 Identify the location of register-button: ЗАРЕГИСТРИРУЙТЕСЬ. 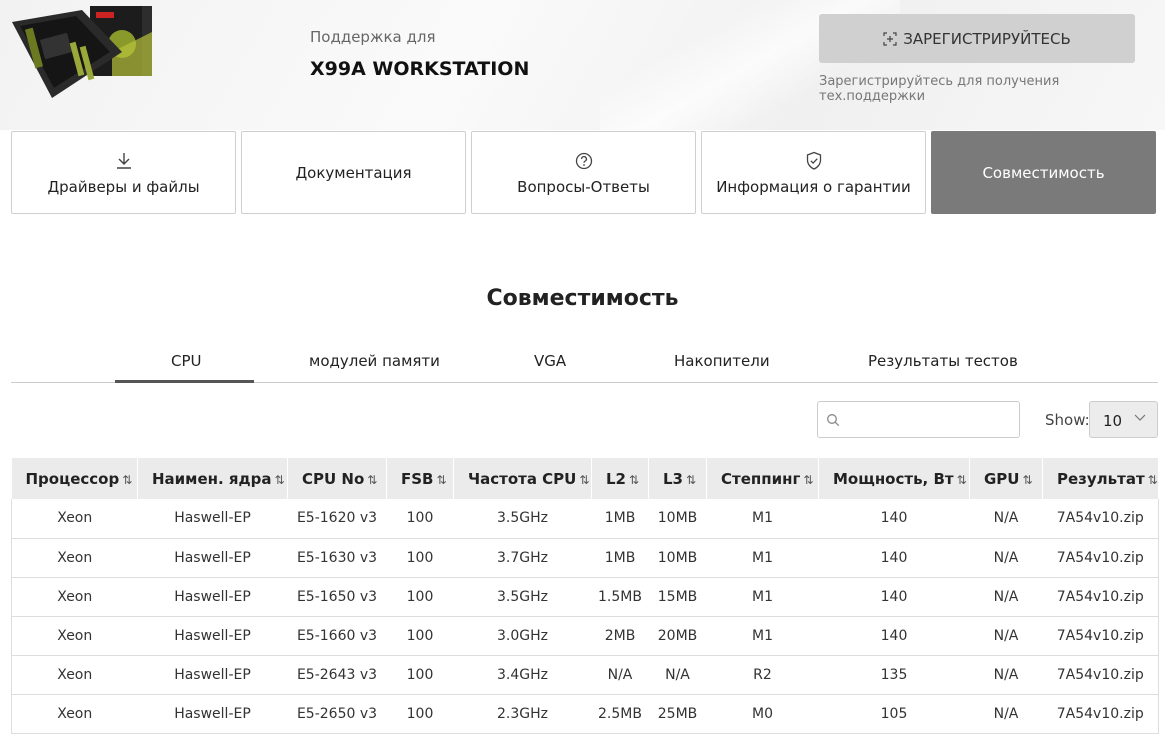
(977, 38).